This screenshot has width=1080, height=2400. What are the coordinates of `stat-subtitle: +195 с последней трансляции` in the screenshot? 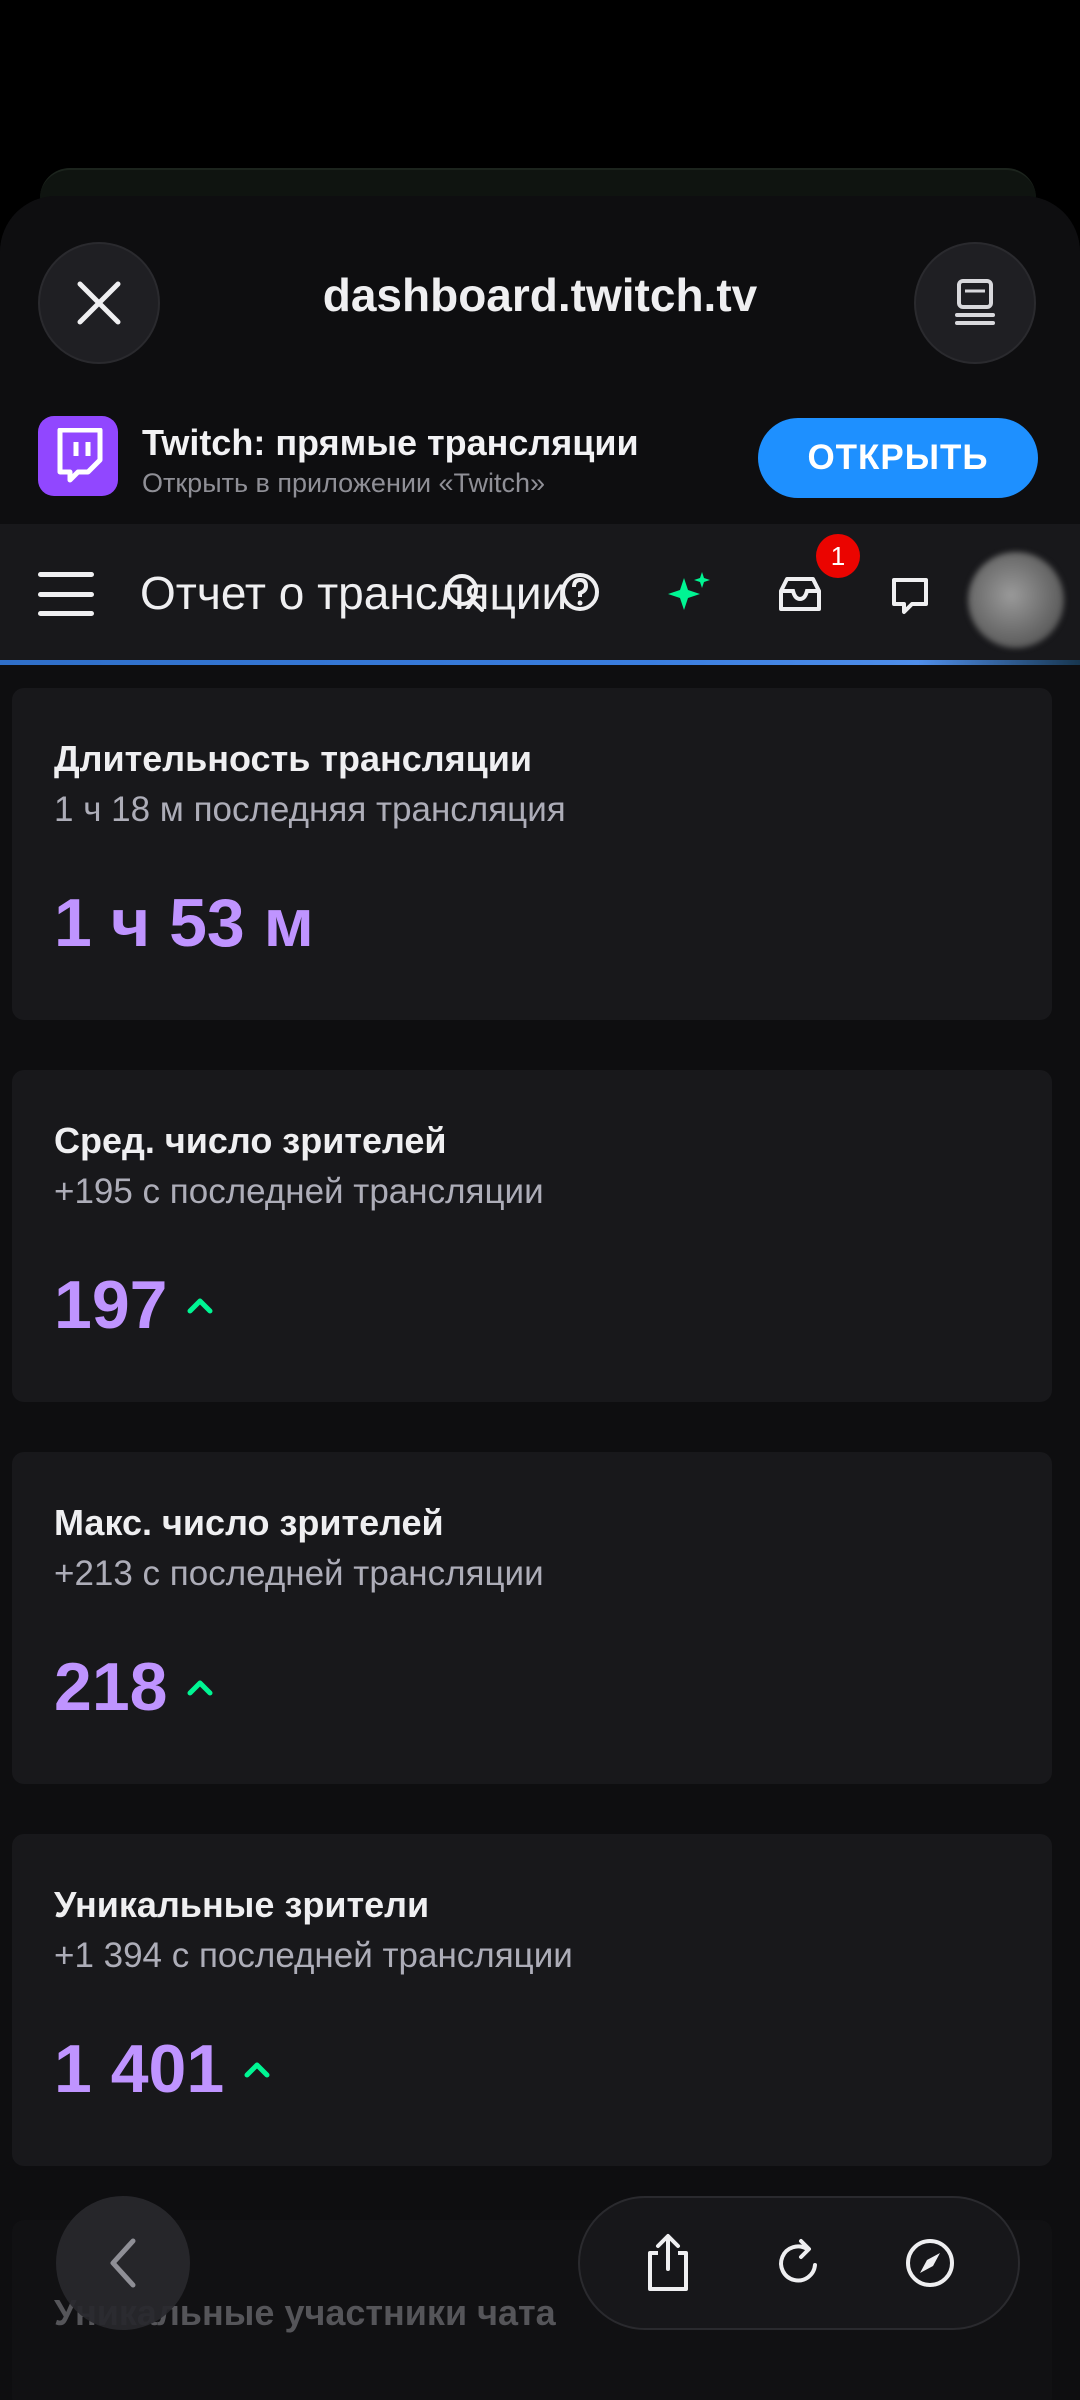 It's located at (299, 1191).